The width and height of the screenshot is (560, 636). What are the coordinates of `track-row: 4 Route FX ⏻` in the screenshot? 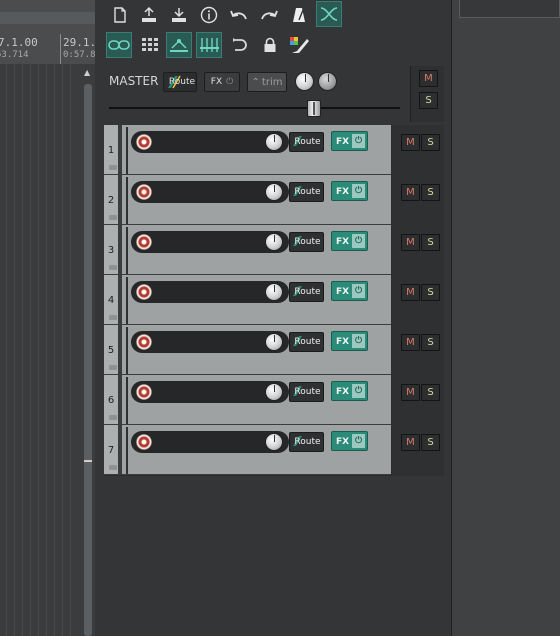 It's located at (247, 300).